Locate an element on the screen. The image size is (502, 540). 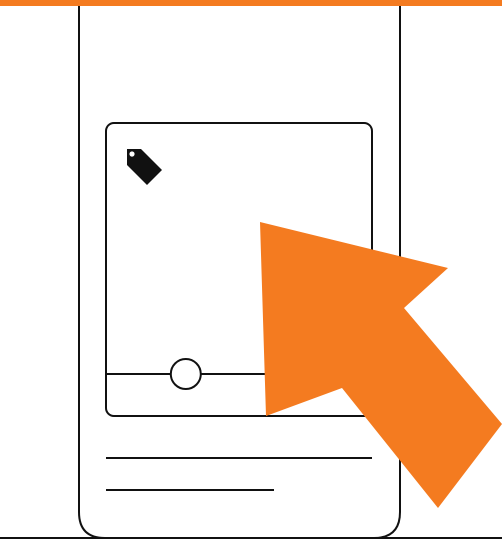
slider-handle-icon is located at coordinates (185, 374).